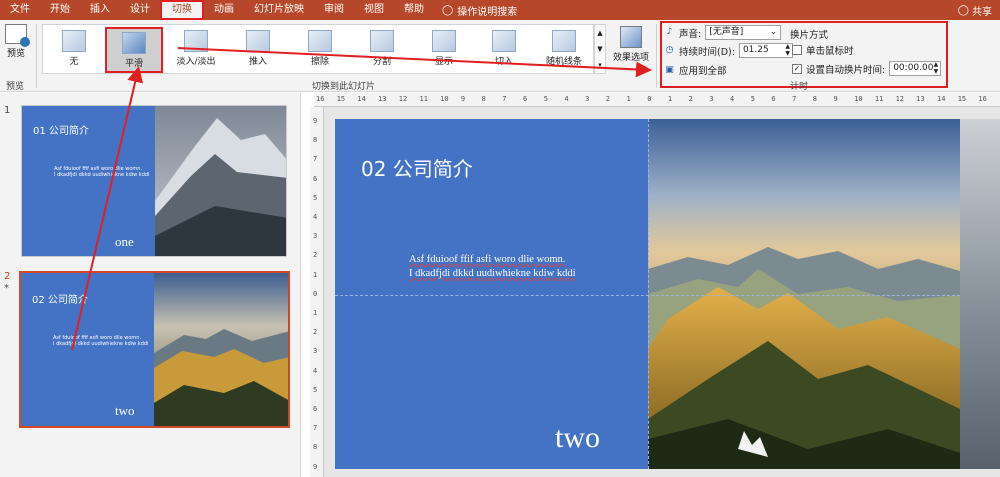  Describe the element at coordinates (726, 32) in the screenshot. I see `sound-value: [无声音]` at that location.